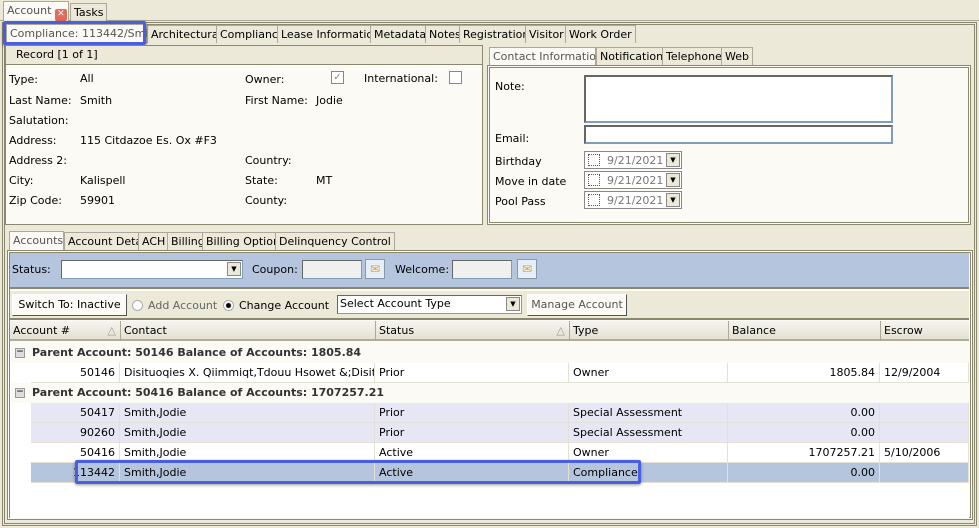  What do you see at coordinates (247, 413) in the screenshot?
I see `cell-contact: Smith,Jodie` at bounding box center [247, 413].